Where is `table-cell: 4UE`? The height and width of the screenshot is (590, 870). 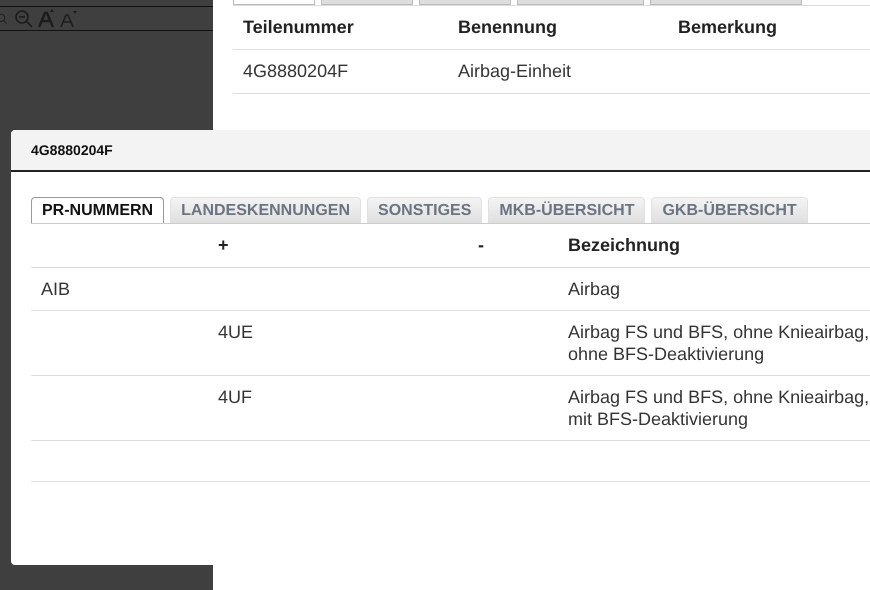
table-cell: 4UE is located at coordinates (236, 332).